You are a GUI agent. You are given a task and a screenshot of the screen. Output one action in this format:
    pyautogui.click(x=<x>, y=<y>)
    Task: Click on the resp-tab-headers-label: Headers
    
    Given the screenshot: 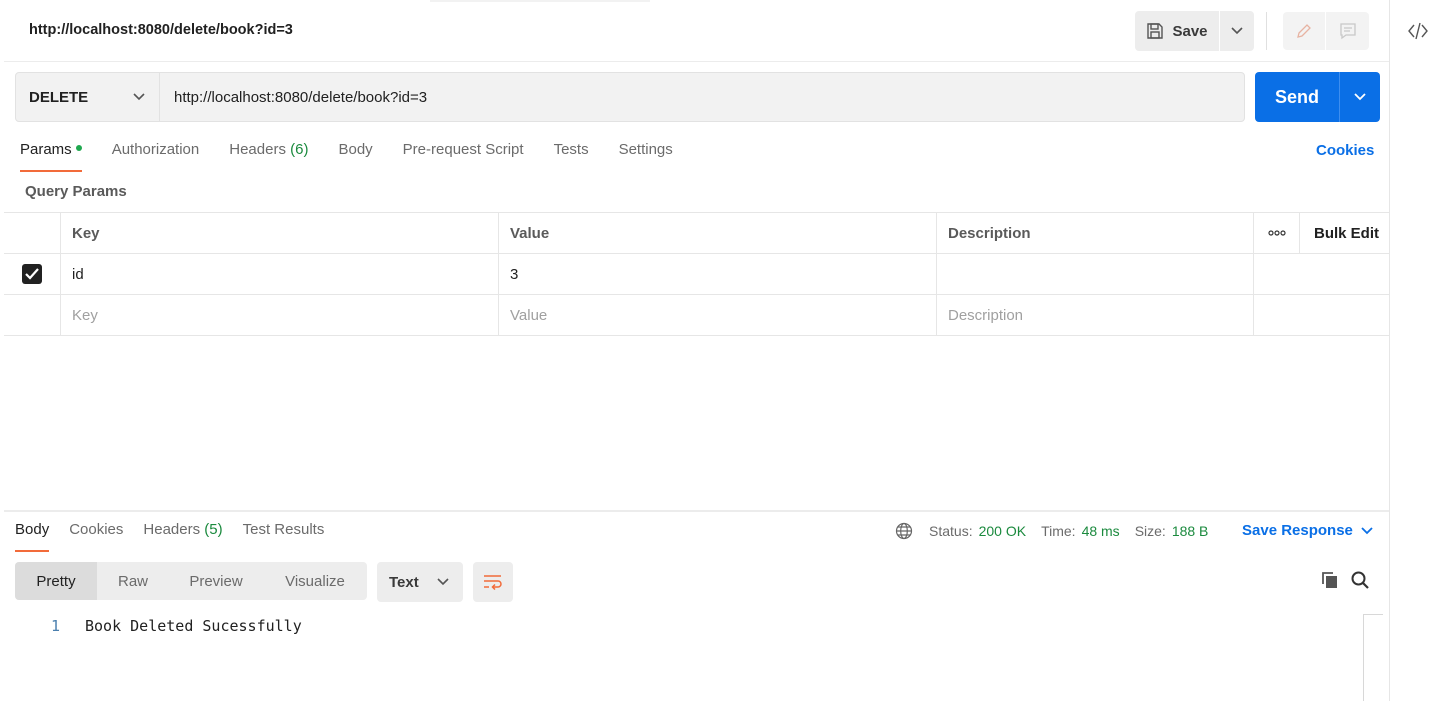 What is the action you would take?
    pyautogui.click(x=172, y=529)
    